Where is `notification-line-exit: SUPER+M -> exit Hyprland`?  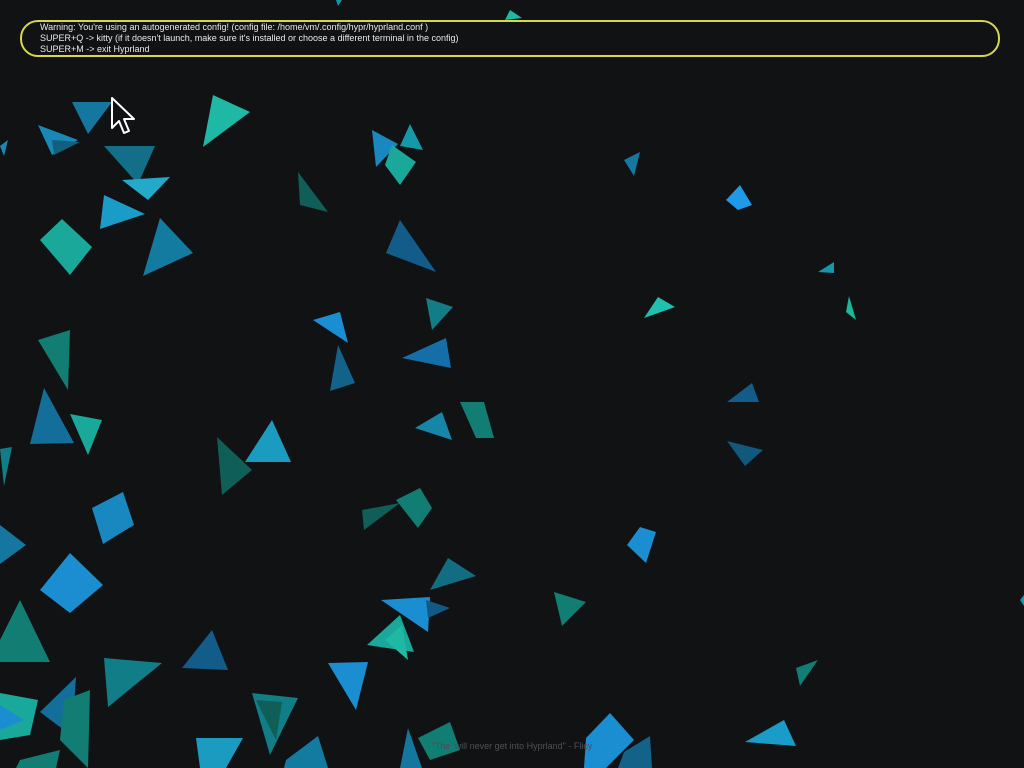
notification-line-exit: SUPER+M -> exit Hyprland is located at coordinates (95, 49).